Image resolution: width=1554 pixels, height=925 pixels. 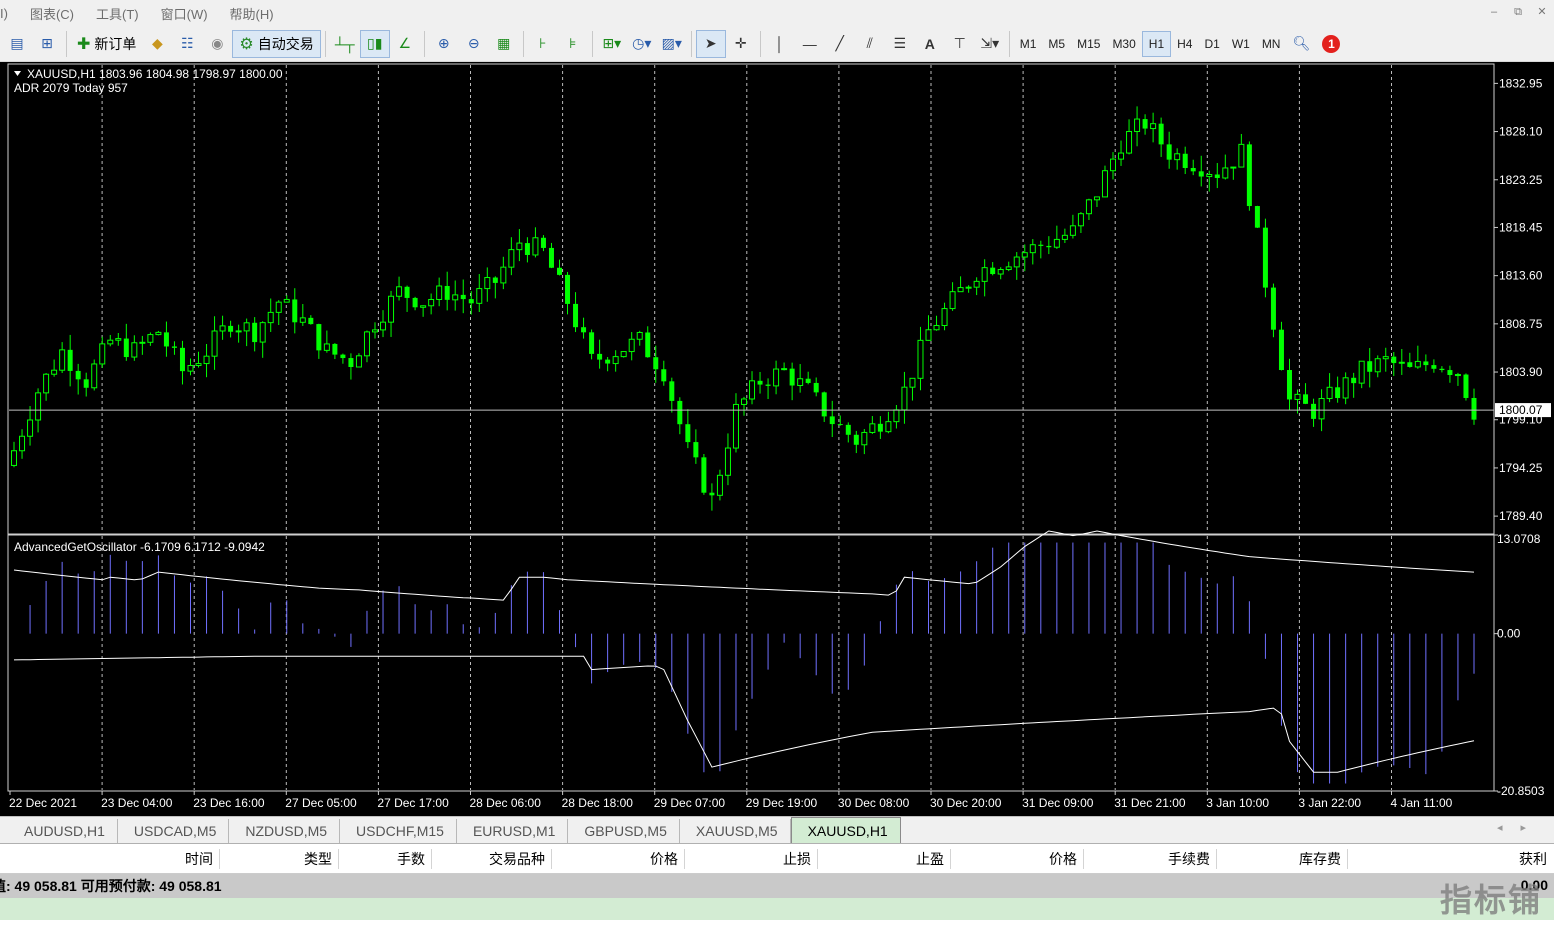 What do you see at coordinates (398, 831) in the screenshot?
I see `tab-usdchf-m15: USDCHF,M15` at bounding box center [398, 831].